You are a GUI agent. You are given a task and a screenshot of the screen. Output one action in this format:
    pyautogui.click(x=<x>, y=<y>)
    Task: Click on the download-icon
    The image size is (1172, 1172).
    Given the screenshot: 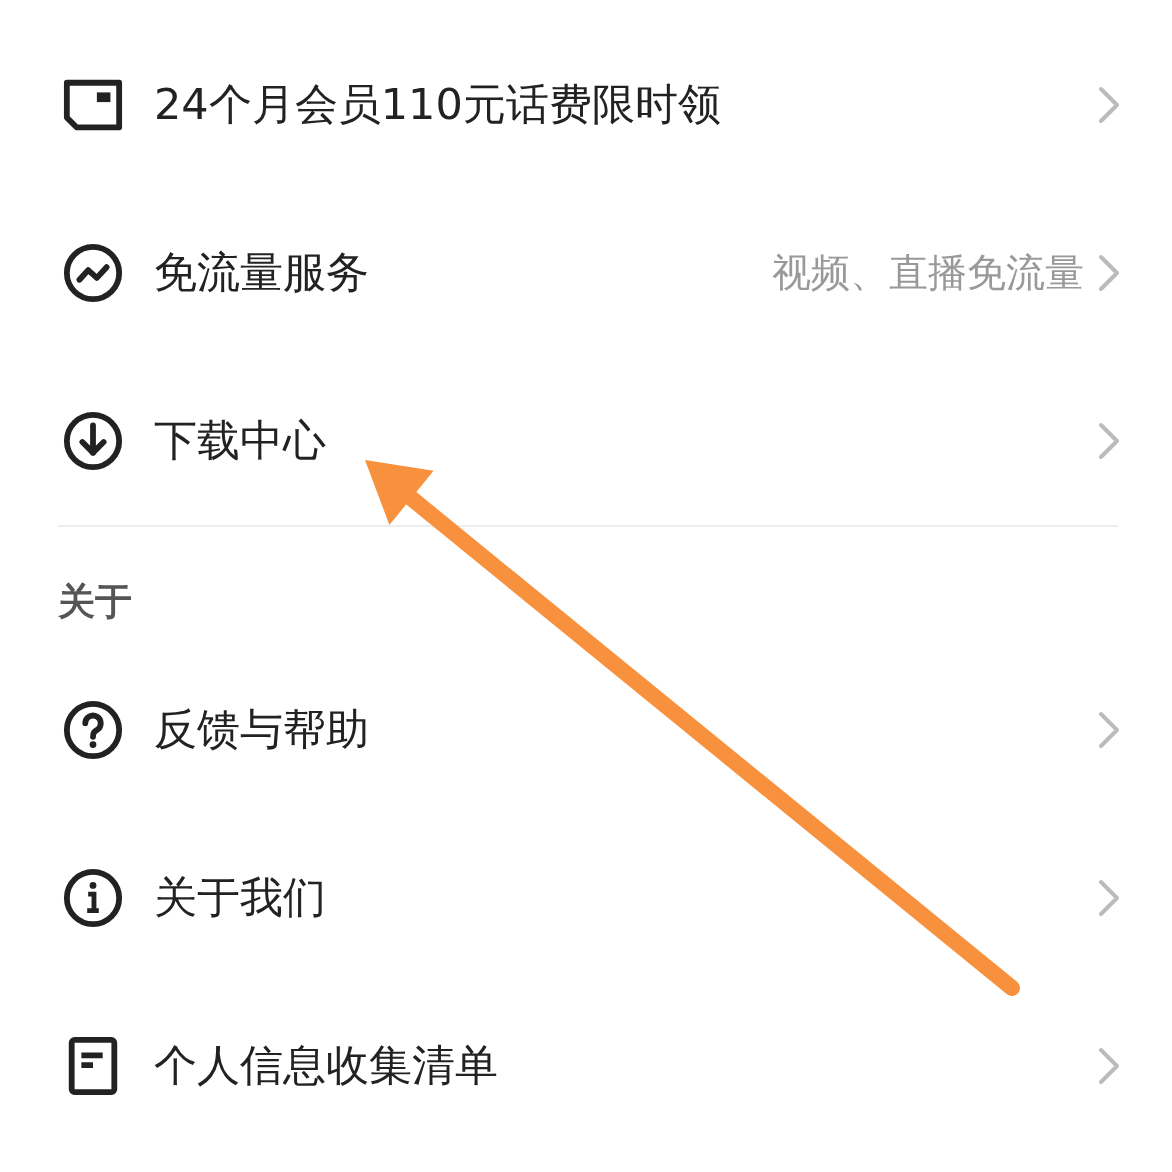 What is the action you would take?
    pyautogui.click(x=93, y=441)
    